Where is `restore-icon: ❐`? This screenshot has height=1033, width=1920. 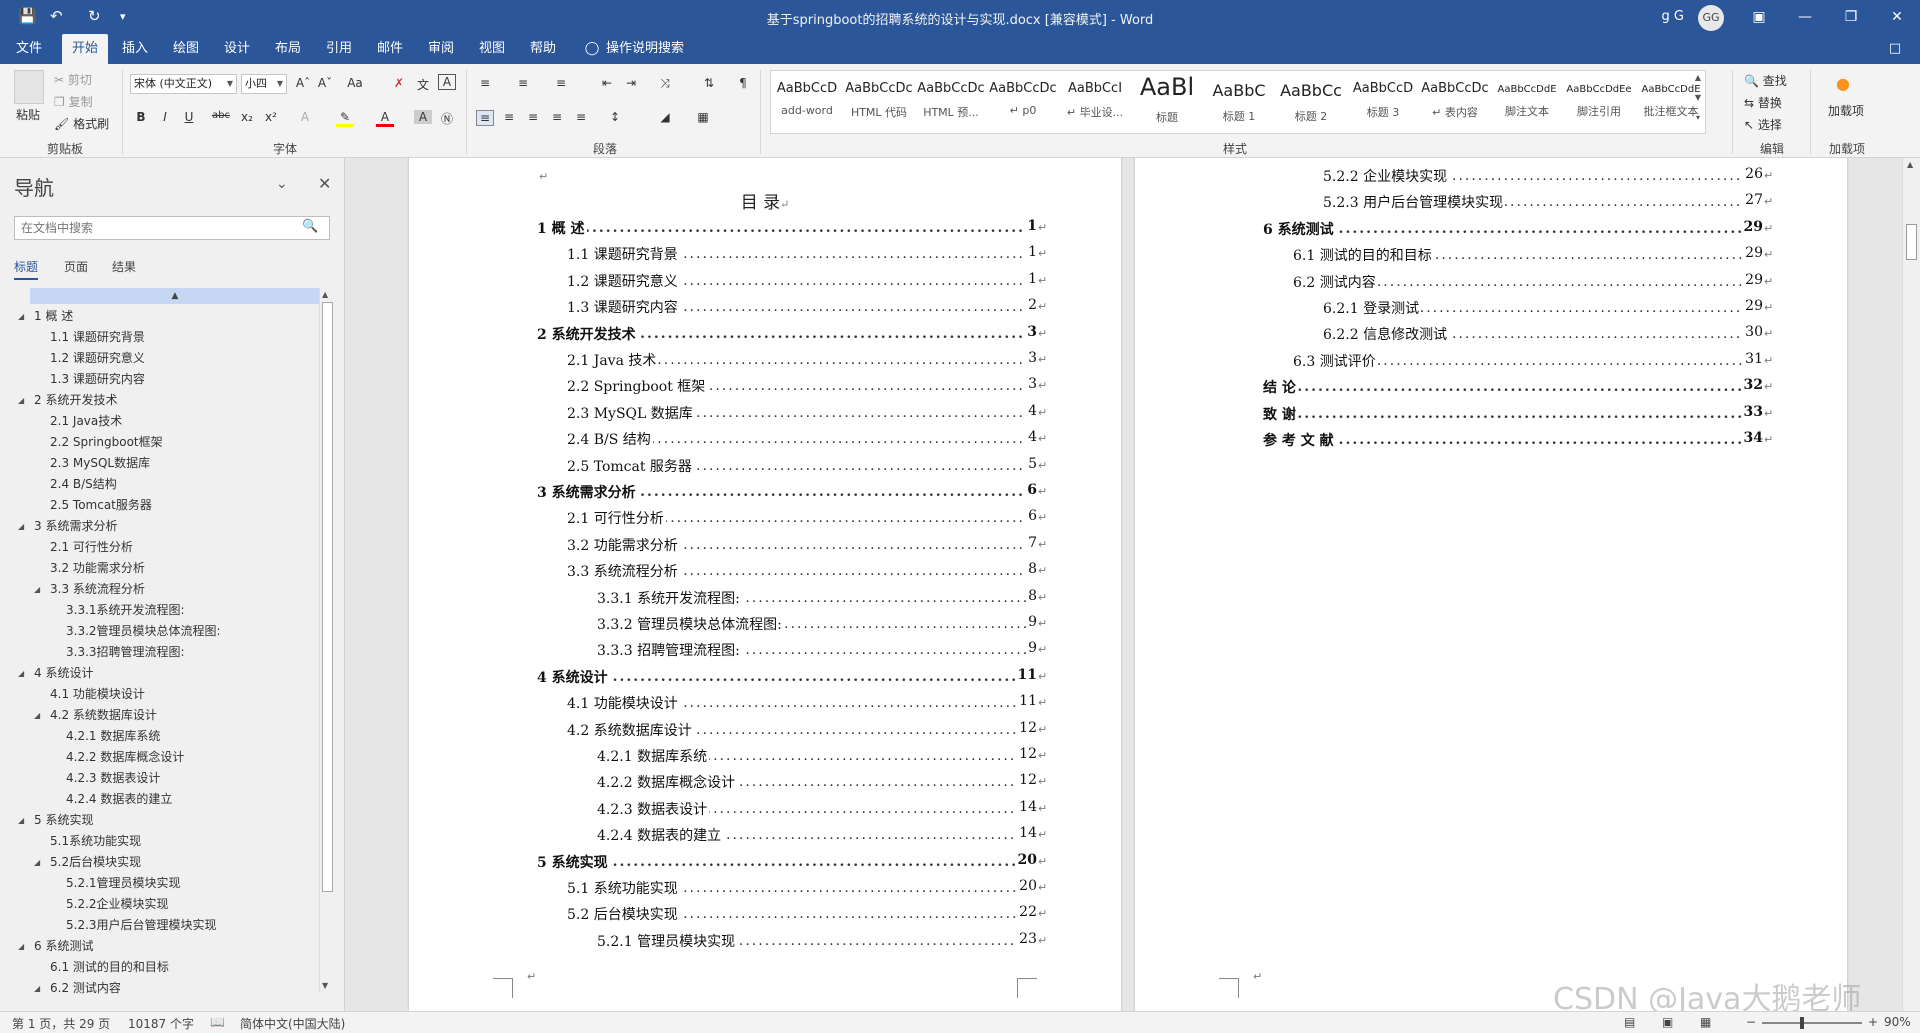 restore-icon: ❐ is located at coordinates (1851, 17).